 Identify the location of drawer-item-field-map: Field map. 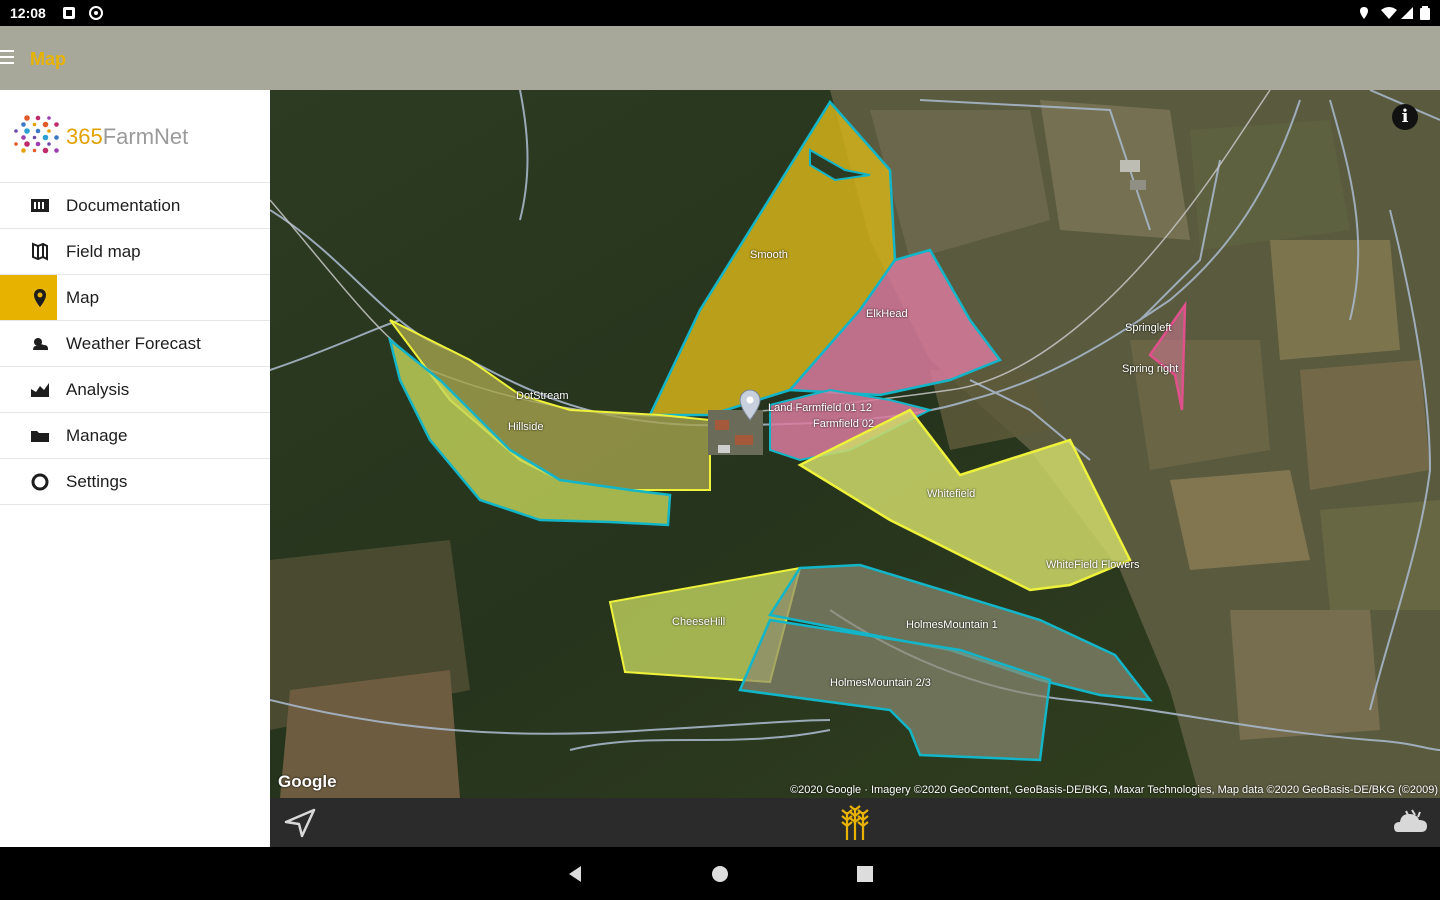
(135, 251).